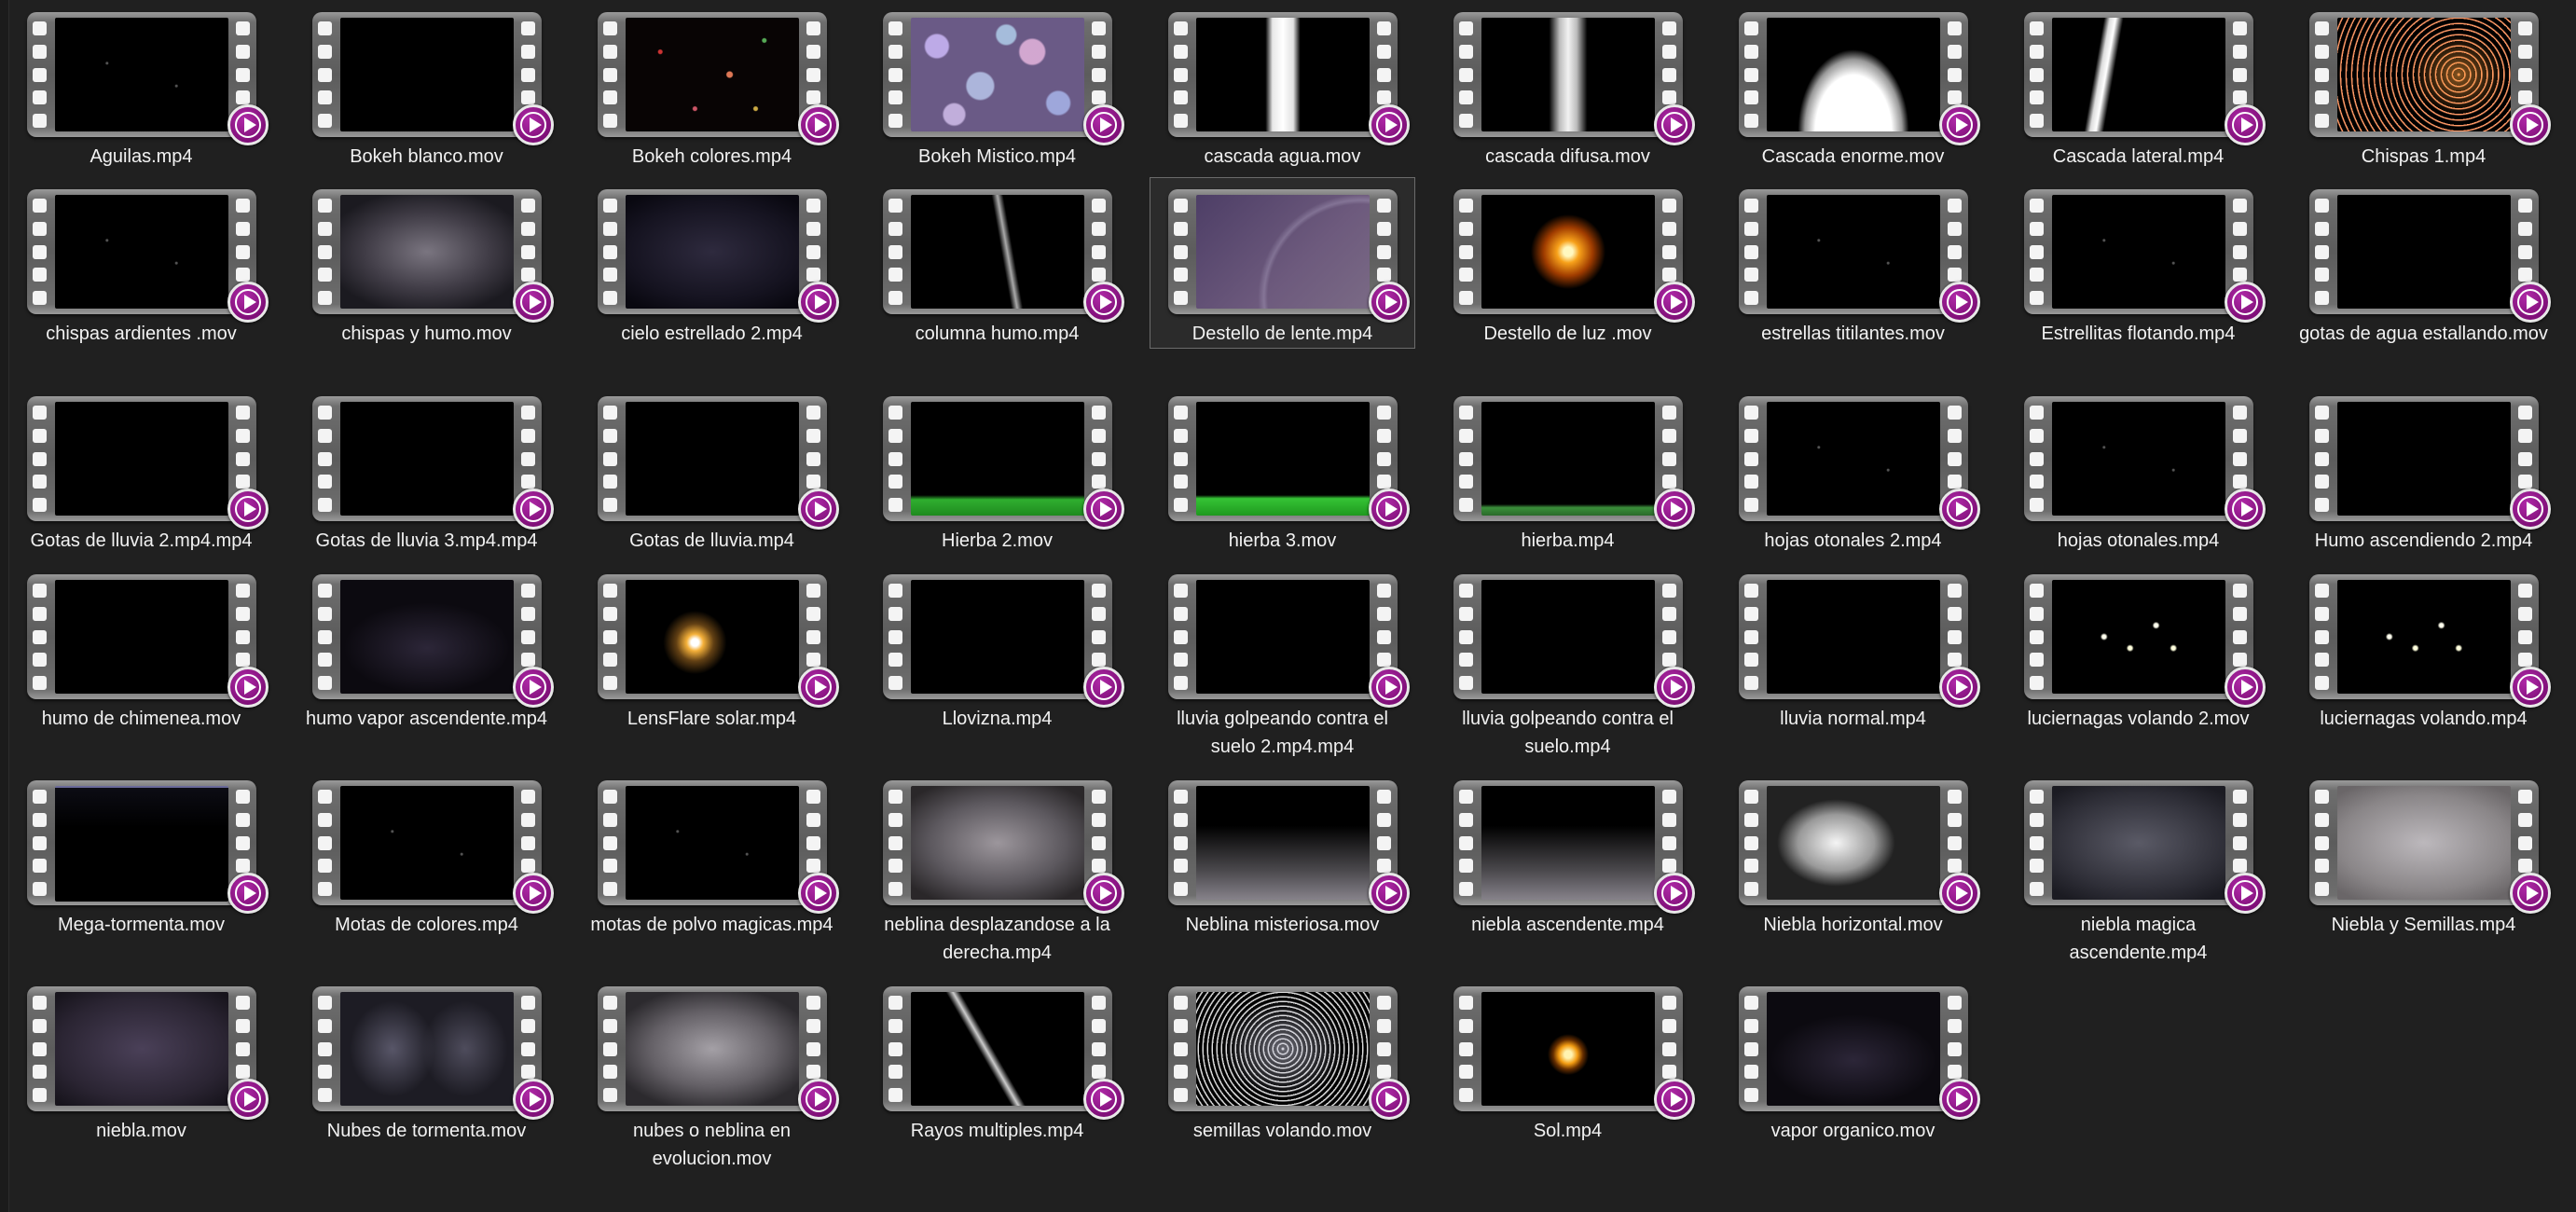 Image resolution: width=2576 pixels, height=1212 pixels. I want to click on file-item: Niebla horizontal.mov, so click(1853, 854).